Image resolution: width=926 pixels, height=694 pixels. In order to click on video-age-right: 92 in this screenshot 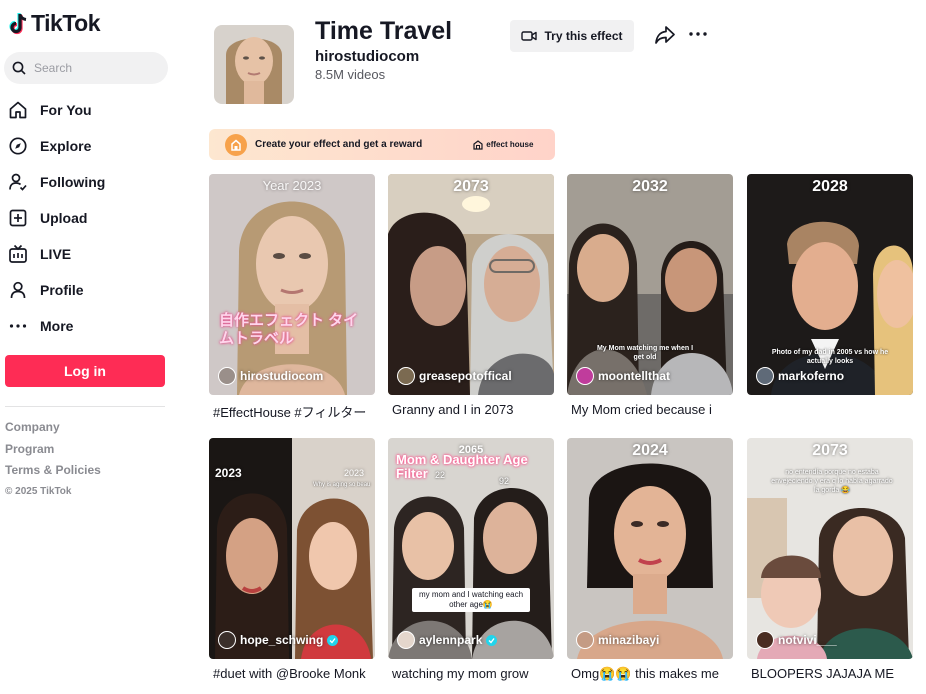, I will do `click(503, 481)`.